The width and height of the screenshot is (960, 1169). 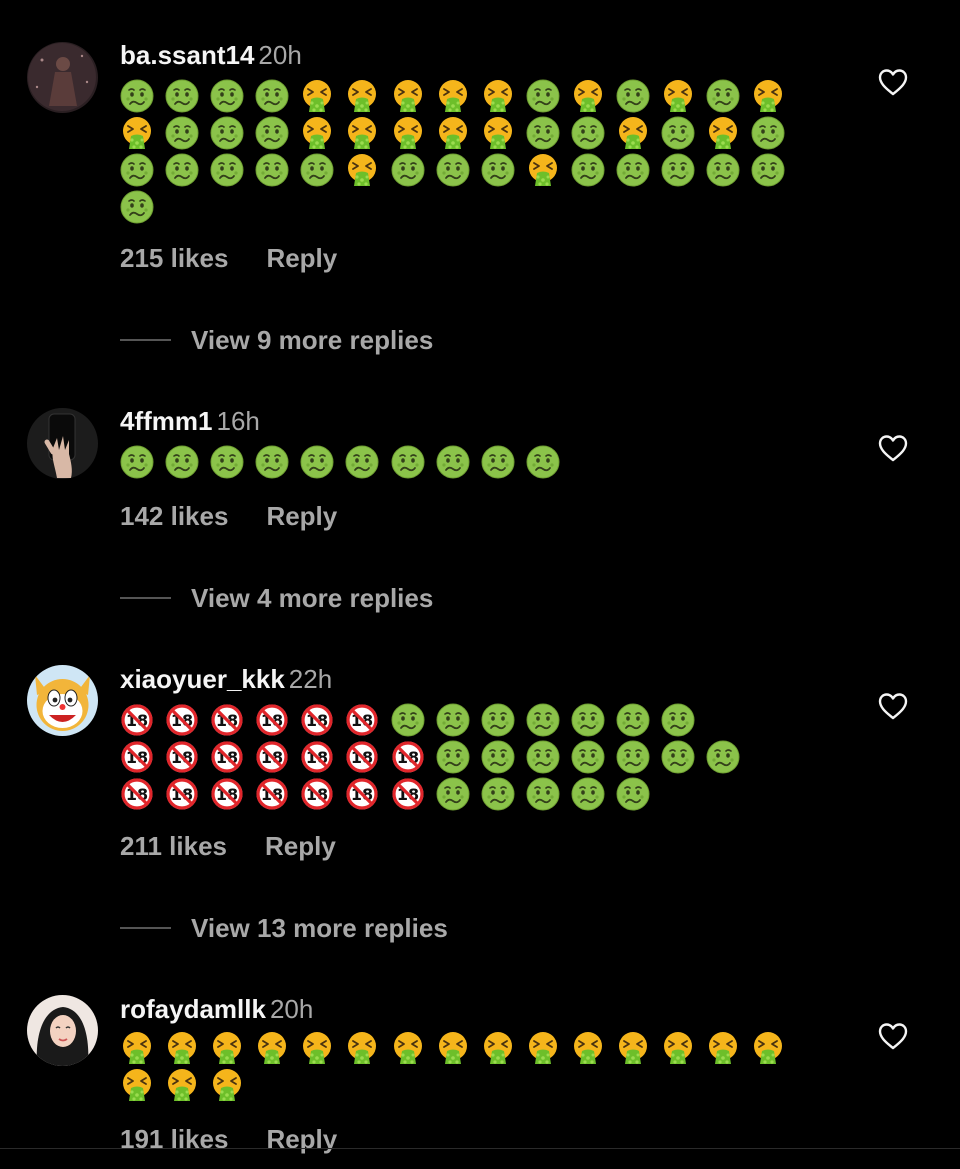 I want to click on timestamp: 22h, so click(x=310, y=679).